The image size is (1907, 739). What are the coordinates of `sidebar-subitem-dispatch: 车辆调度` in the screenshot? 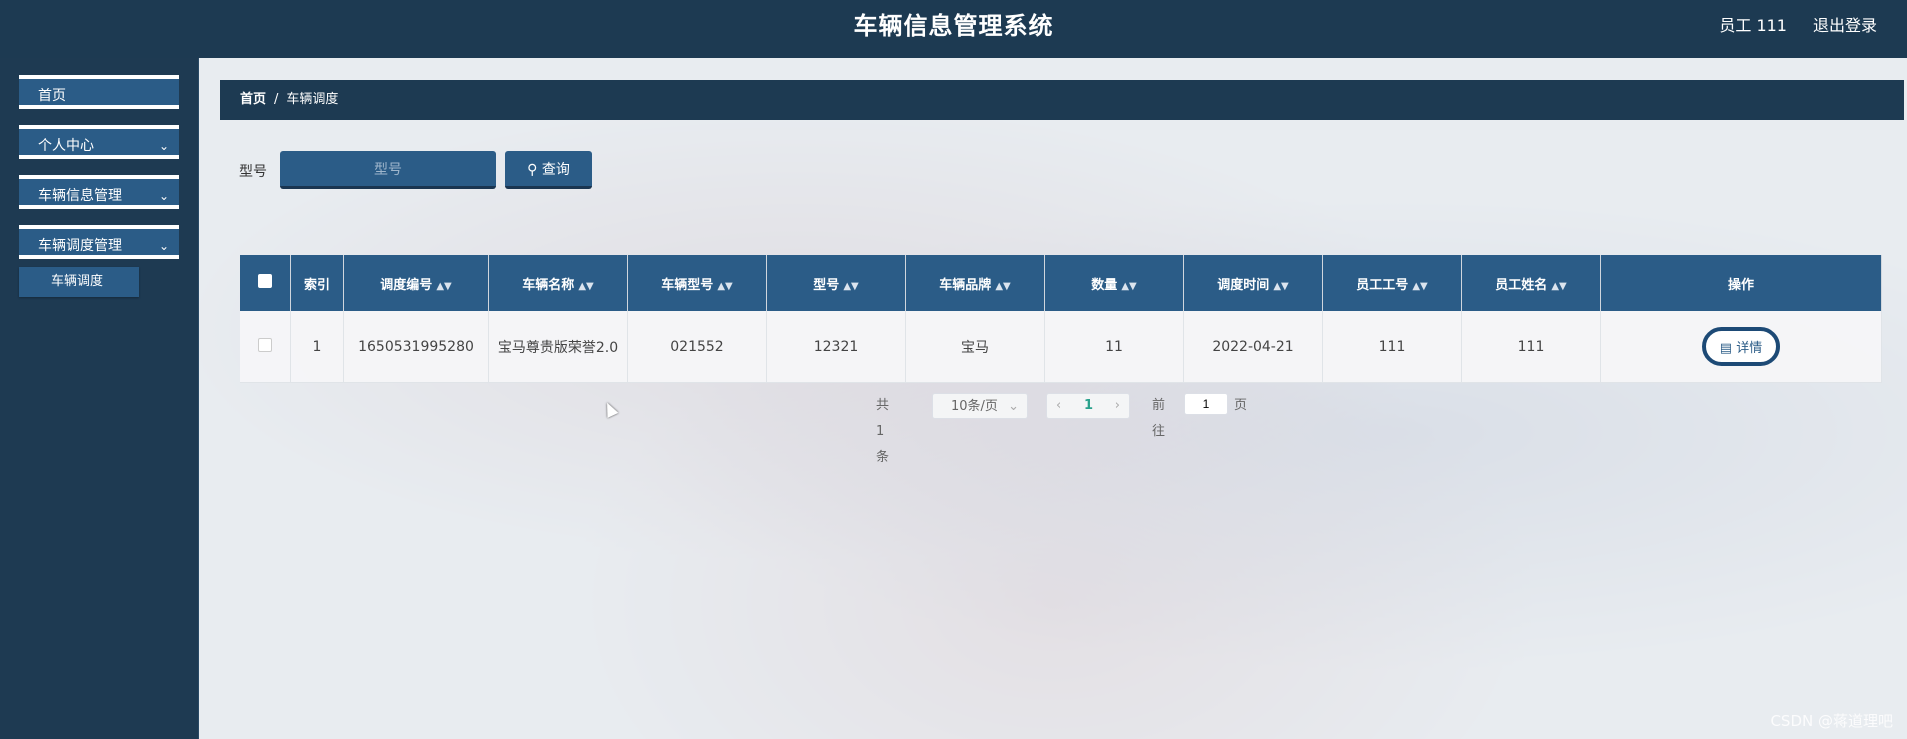 It's located at (79, 282).